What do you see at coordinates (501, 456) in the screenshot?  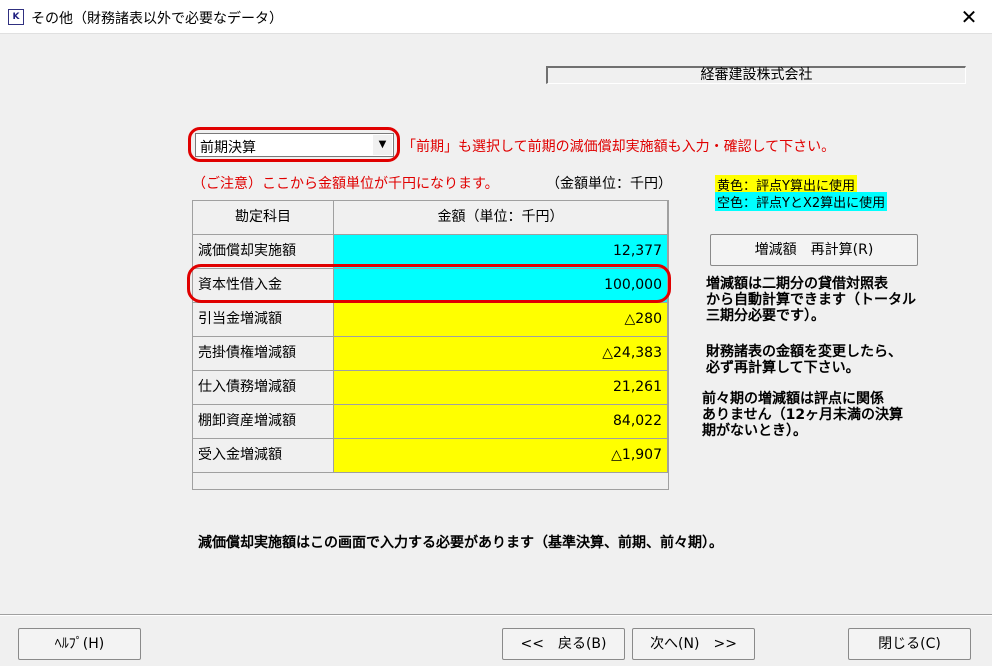 I see `table-row-value: △1,907` at bounding box center [501, 456].